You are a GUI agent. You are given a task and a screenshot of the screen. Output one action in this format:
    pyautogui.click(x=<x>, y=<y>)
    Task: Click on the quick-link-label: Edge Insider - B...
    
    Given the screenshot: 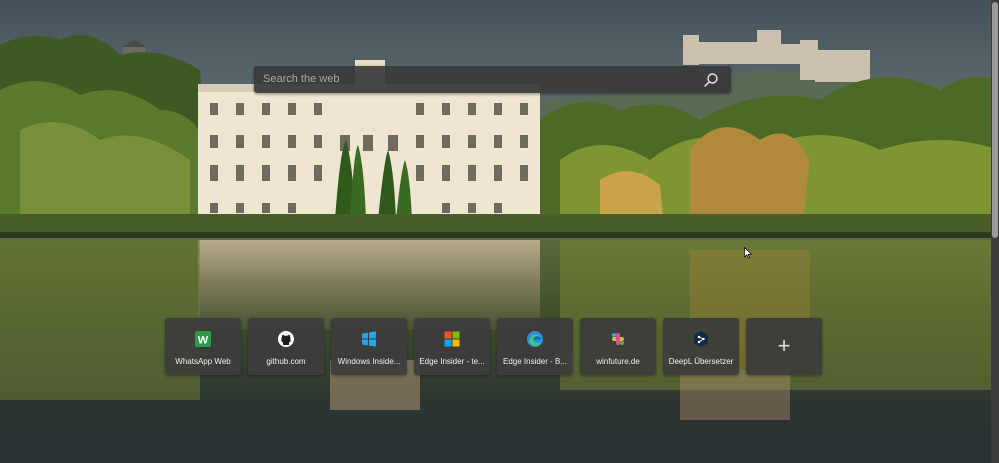 What is the action you would take?
    pyautogui.click(x=535, y=361)
    